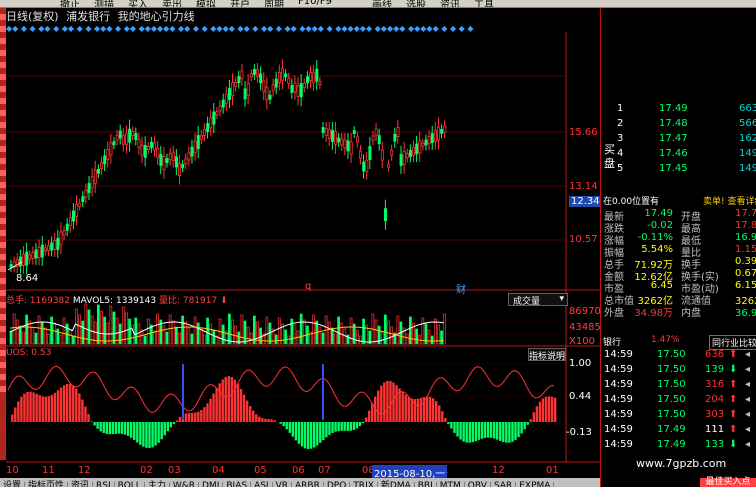  Describe the element at coordinates (396, 484) in the screenshot. I see `indicator-tab: 新DMA` at that location.